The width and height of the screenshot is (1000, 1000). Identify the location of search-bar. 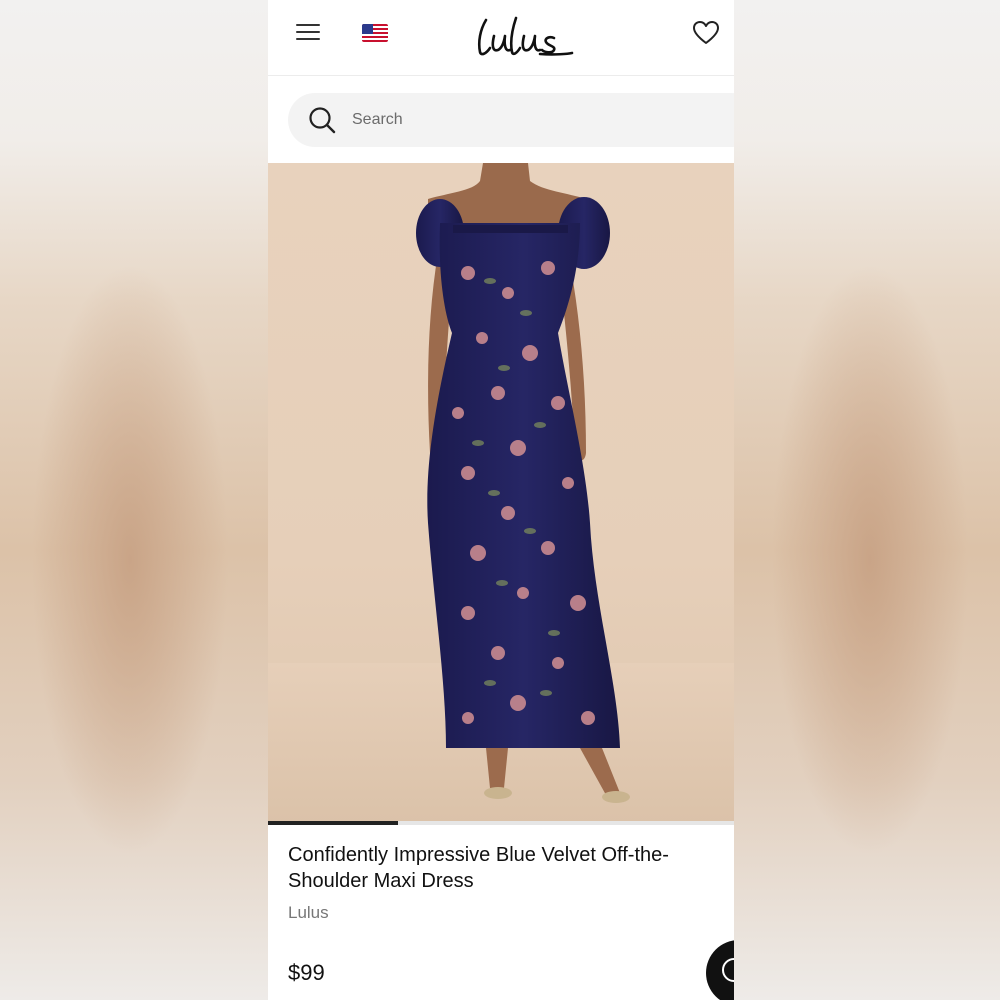
(511, 120).